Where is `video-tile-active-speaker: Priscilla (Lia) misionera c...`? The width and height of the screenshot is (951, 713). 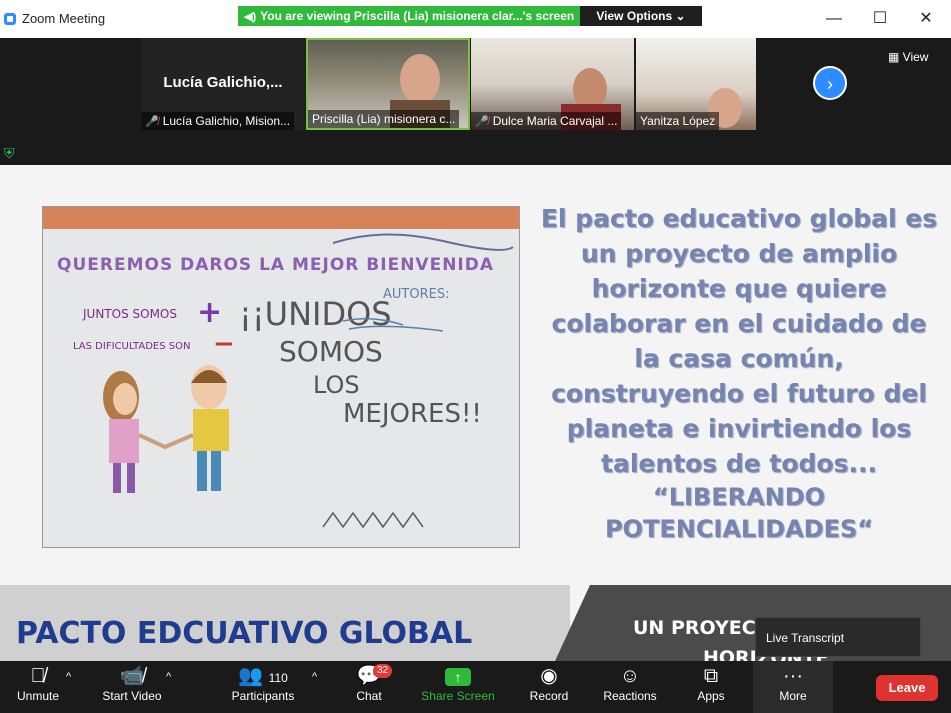 video-tile-active-speaker: Priscilla (Lia) misionera c... is located at coordinates (388, 84).